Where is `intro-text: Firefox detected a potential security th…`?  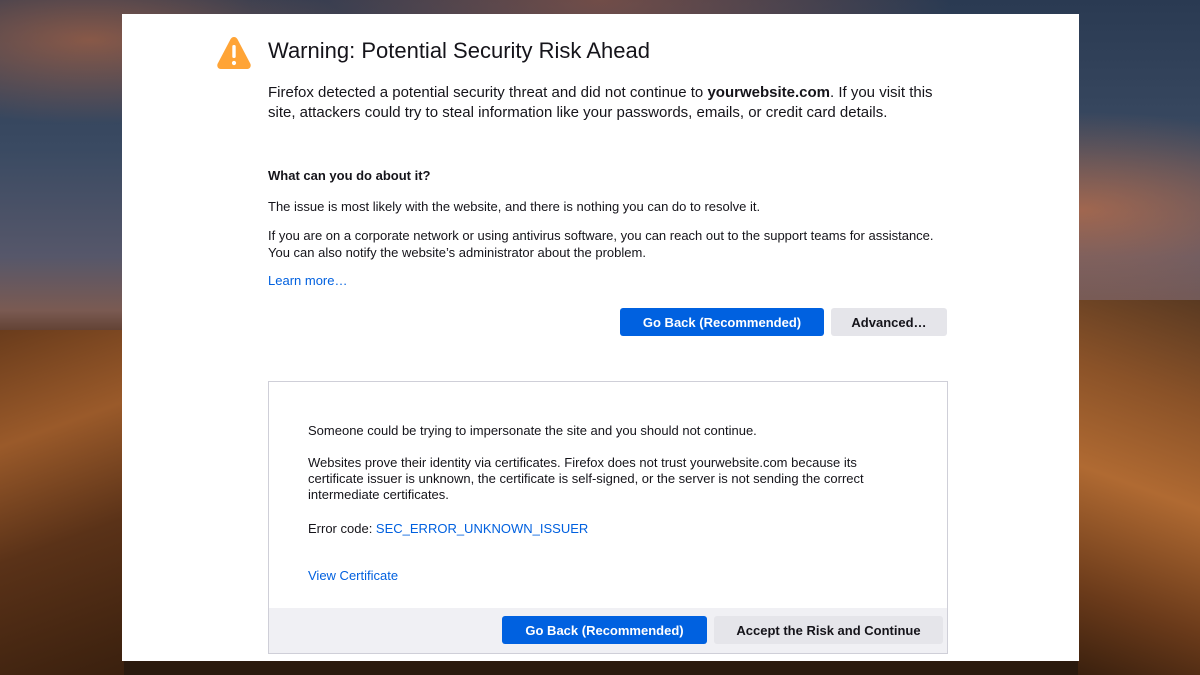
intro-text: Firefox detected a potential security th… is located at coordinates (613, 103).